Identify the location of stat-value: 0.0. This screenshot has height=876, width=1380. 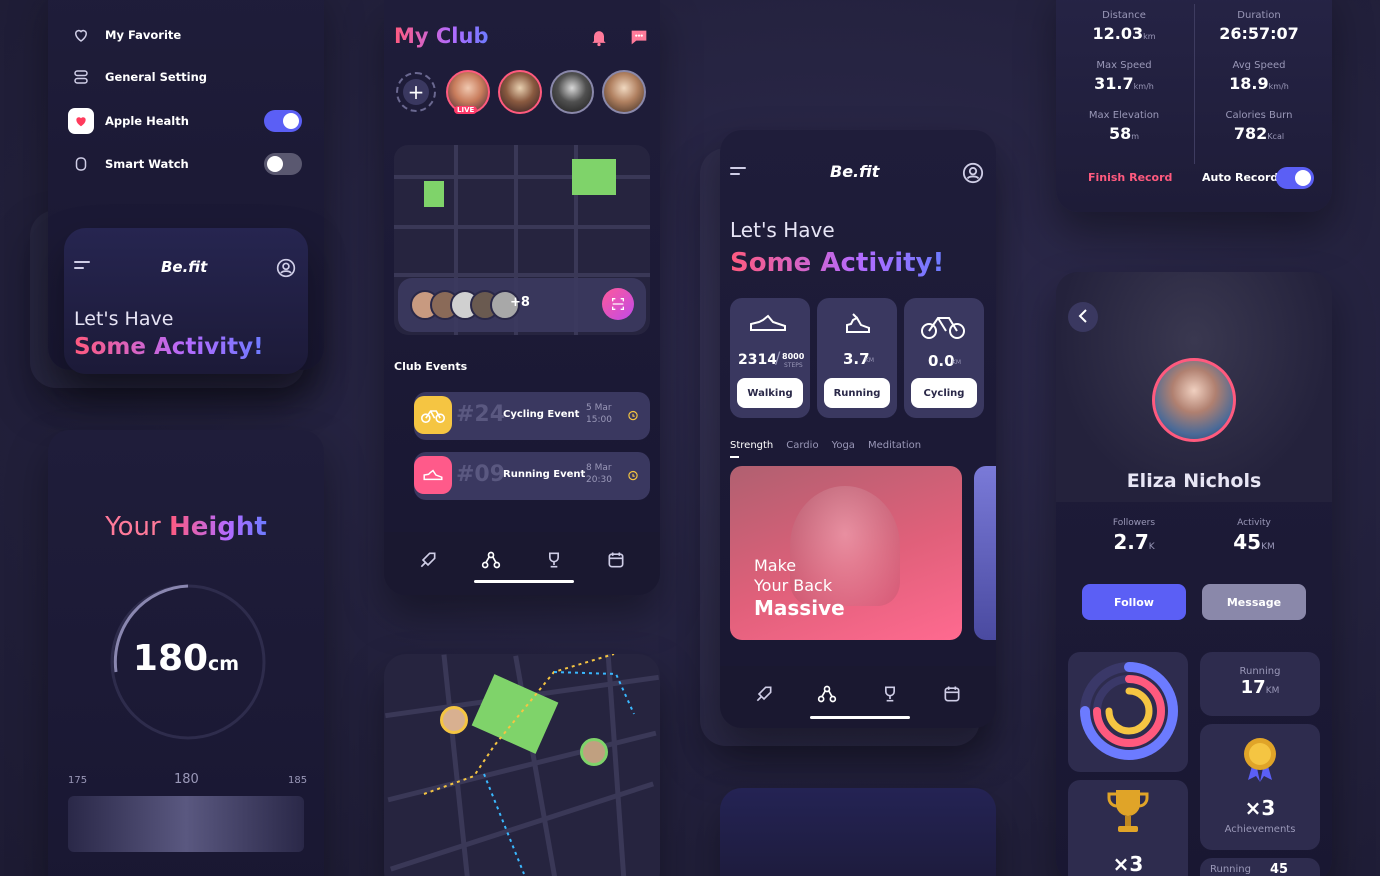
(941, 361).